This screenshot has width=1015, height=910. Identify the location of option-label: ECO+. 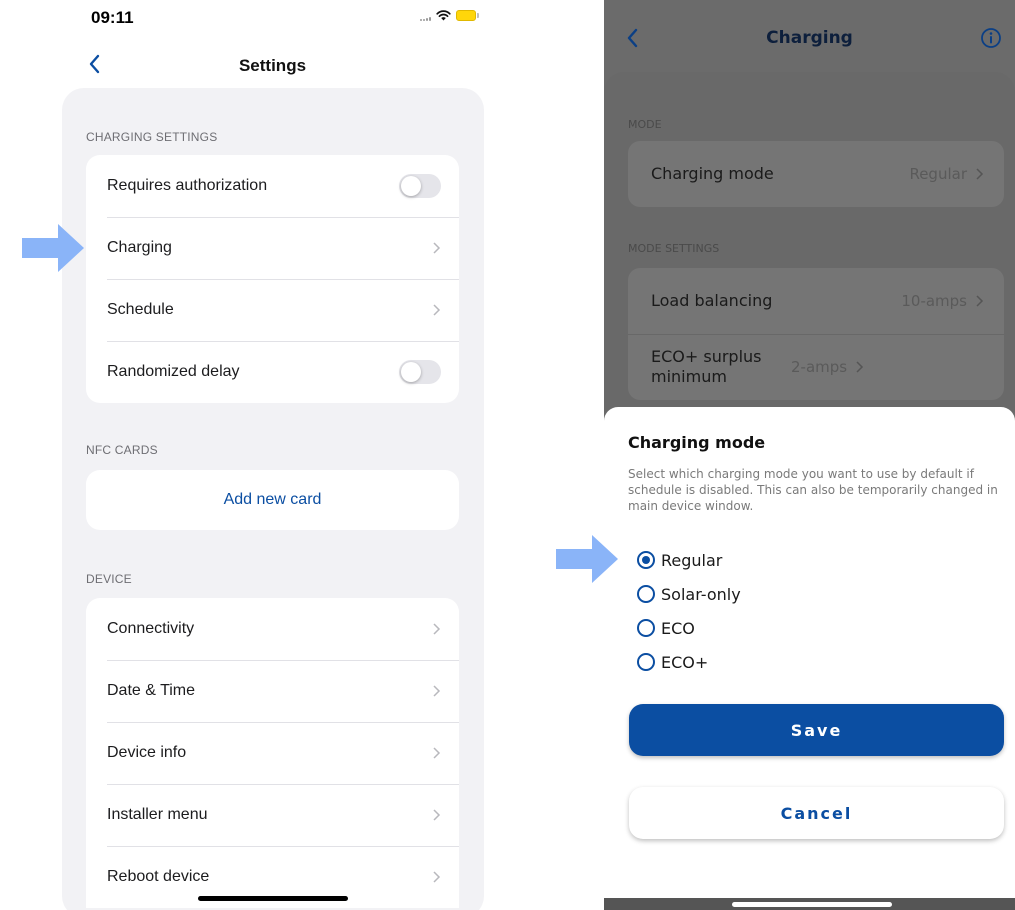
(685, 662).